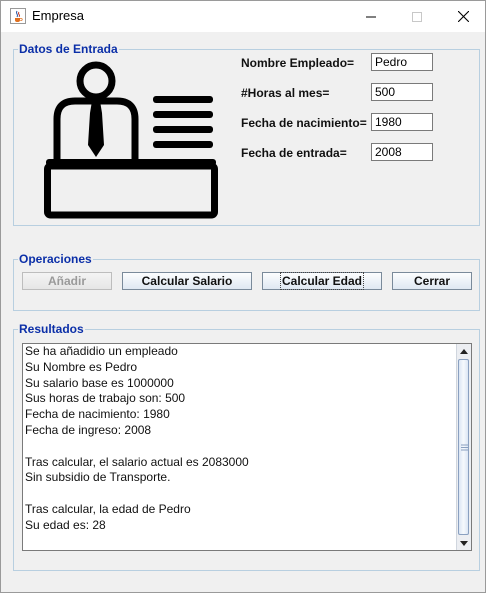 This screenshot has width=486, height=593. I want to click on datos-entrada-legend: Datos de Entrada, so click(68, 49).